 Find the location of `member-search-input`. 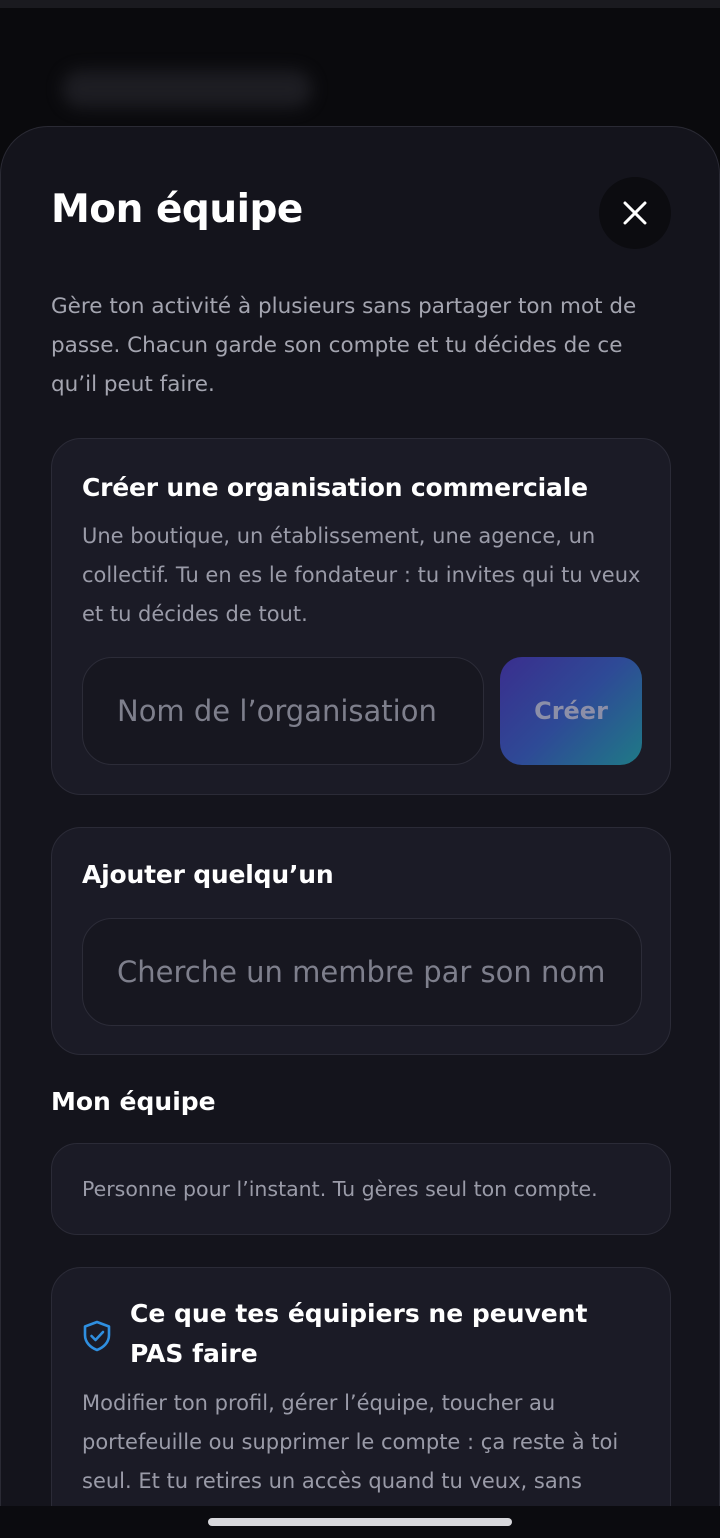

member-search-input is located at coordinates (362, 972).